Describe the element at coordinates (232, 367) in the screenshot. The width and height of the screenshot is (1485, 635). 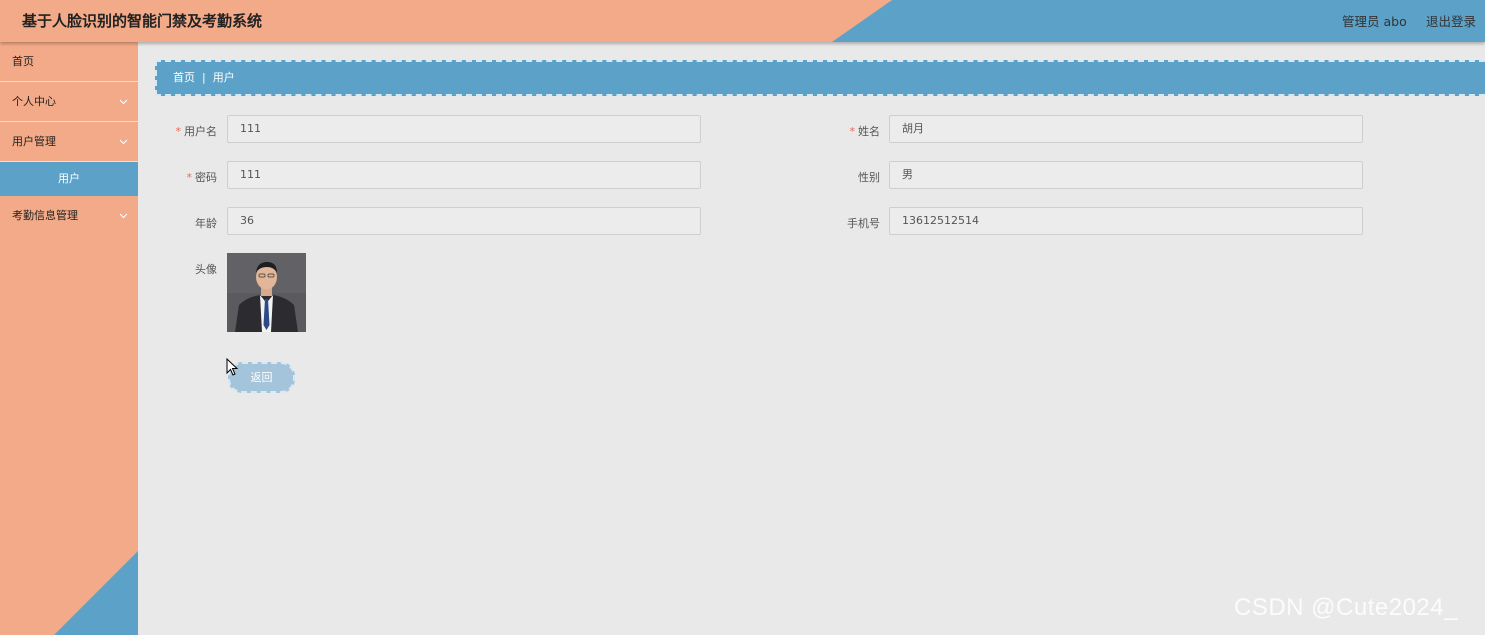
I see `mouse-cursor-icon` at that location.